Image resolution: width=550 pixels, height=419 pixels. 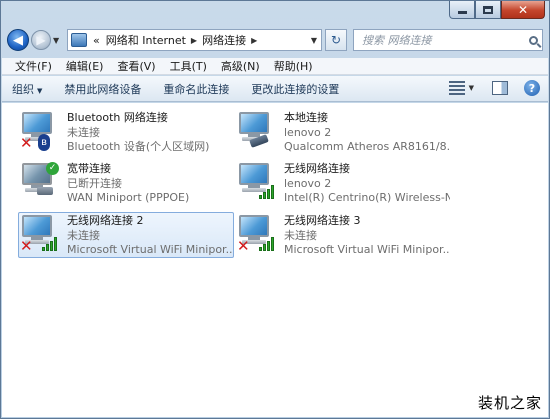 What do you see at coordinates (317, 168) in the screenshot?
I see `connection-name: 无线网络连接` at bounding box center [317, 168].